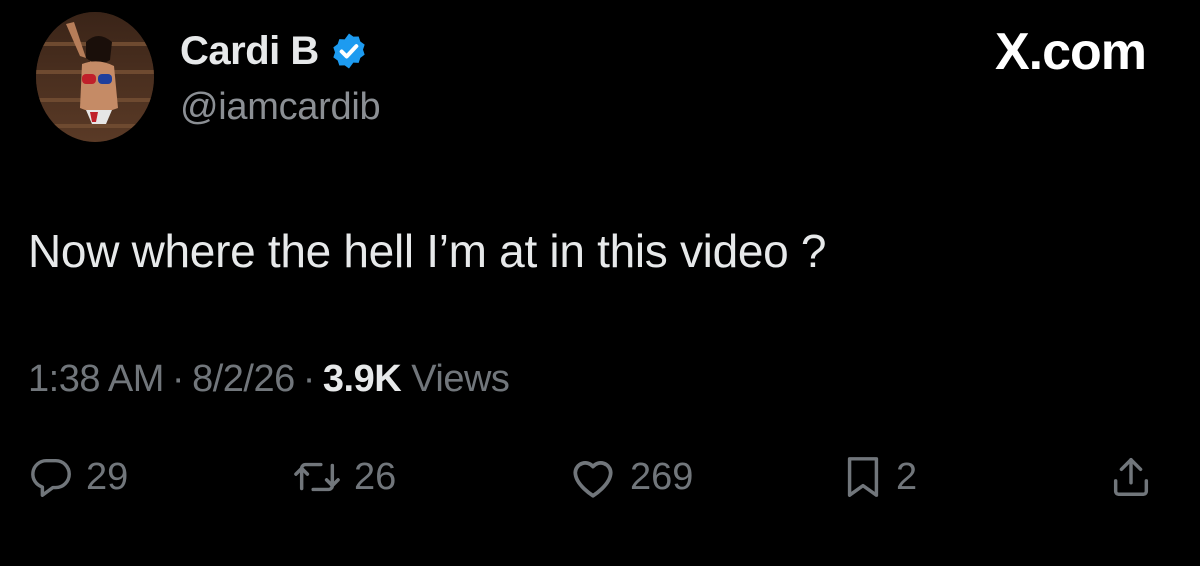 Image resolution: width=1200 pixels, height=566 pixels. I want to click on brand-label: X.com, so click(1070, 52).